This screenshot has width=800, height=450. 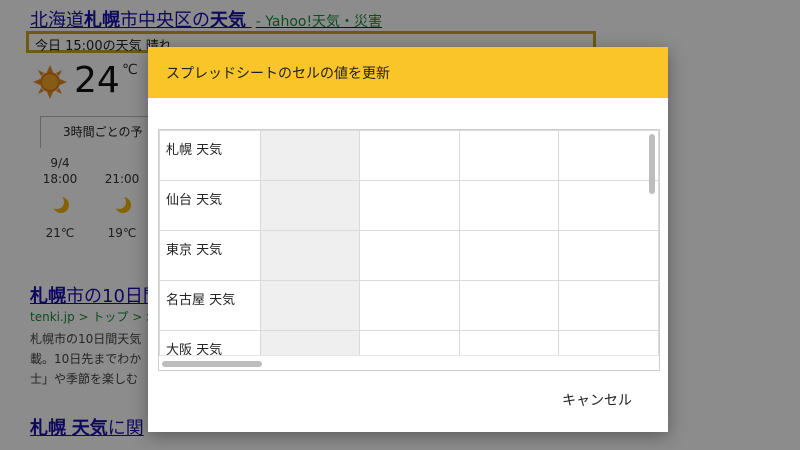 What do you see at coordinates (210, 155) in the screenshot?
I see `row-label-cell: 札幌 天気` at bounding box center [210, 155].